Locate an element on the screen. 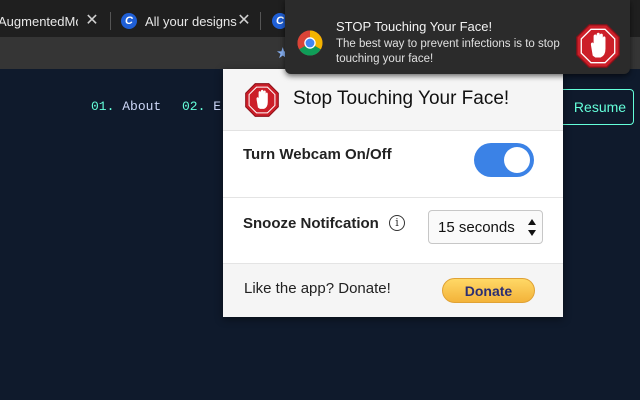 The width and height of the screenshot is (640, 400). webcam-label: Turn Webcam On/Off is located at coordinates (317, 154).